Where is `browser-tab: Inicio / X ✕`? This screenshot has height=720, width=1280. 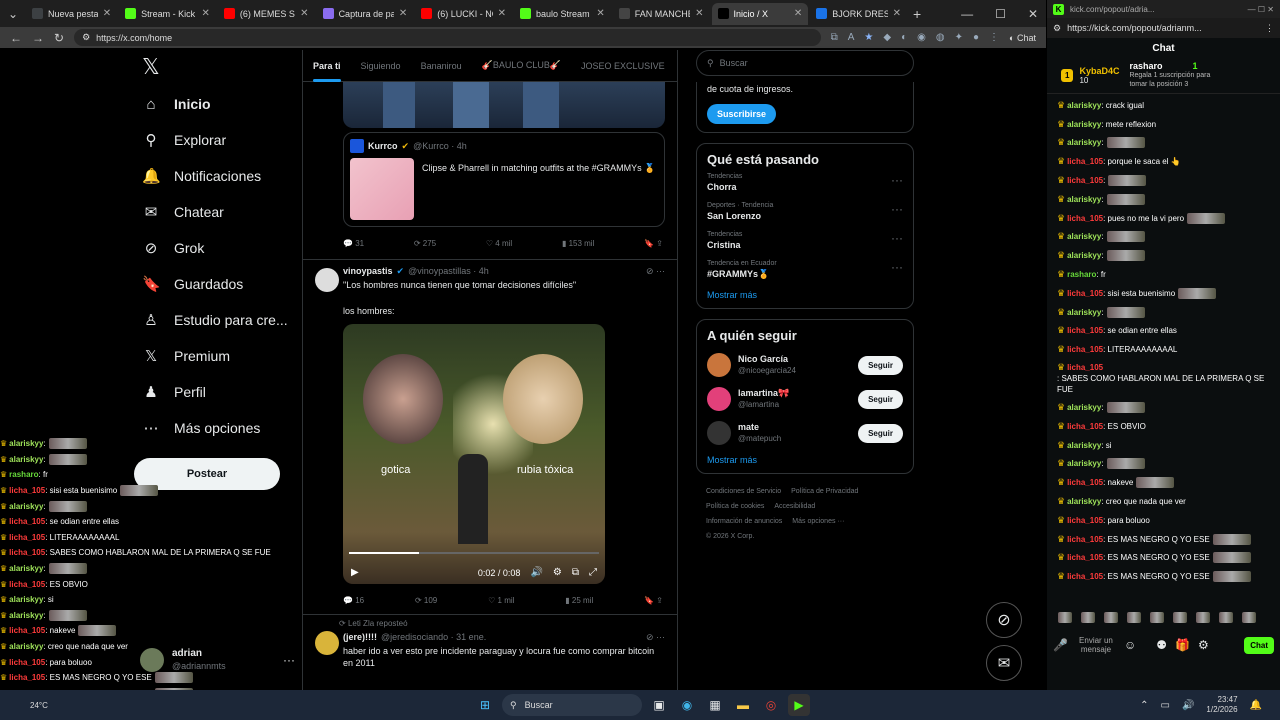
browser-tab: Inicio / X ✕ is located at coordinates (760, 13).